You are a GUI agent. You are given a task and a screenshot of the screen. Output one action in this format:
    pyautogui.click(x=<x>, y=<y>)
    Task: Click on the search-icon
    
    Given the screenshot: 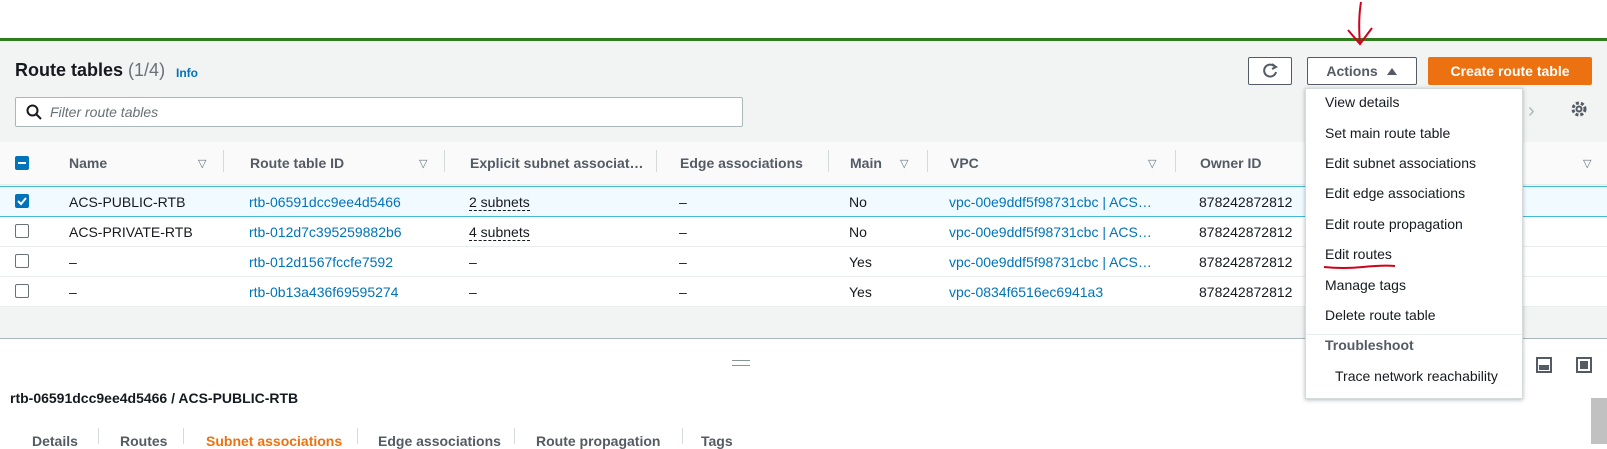 What is the action you would take?
    pyautogui.click(x=34, y=112)
    